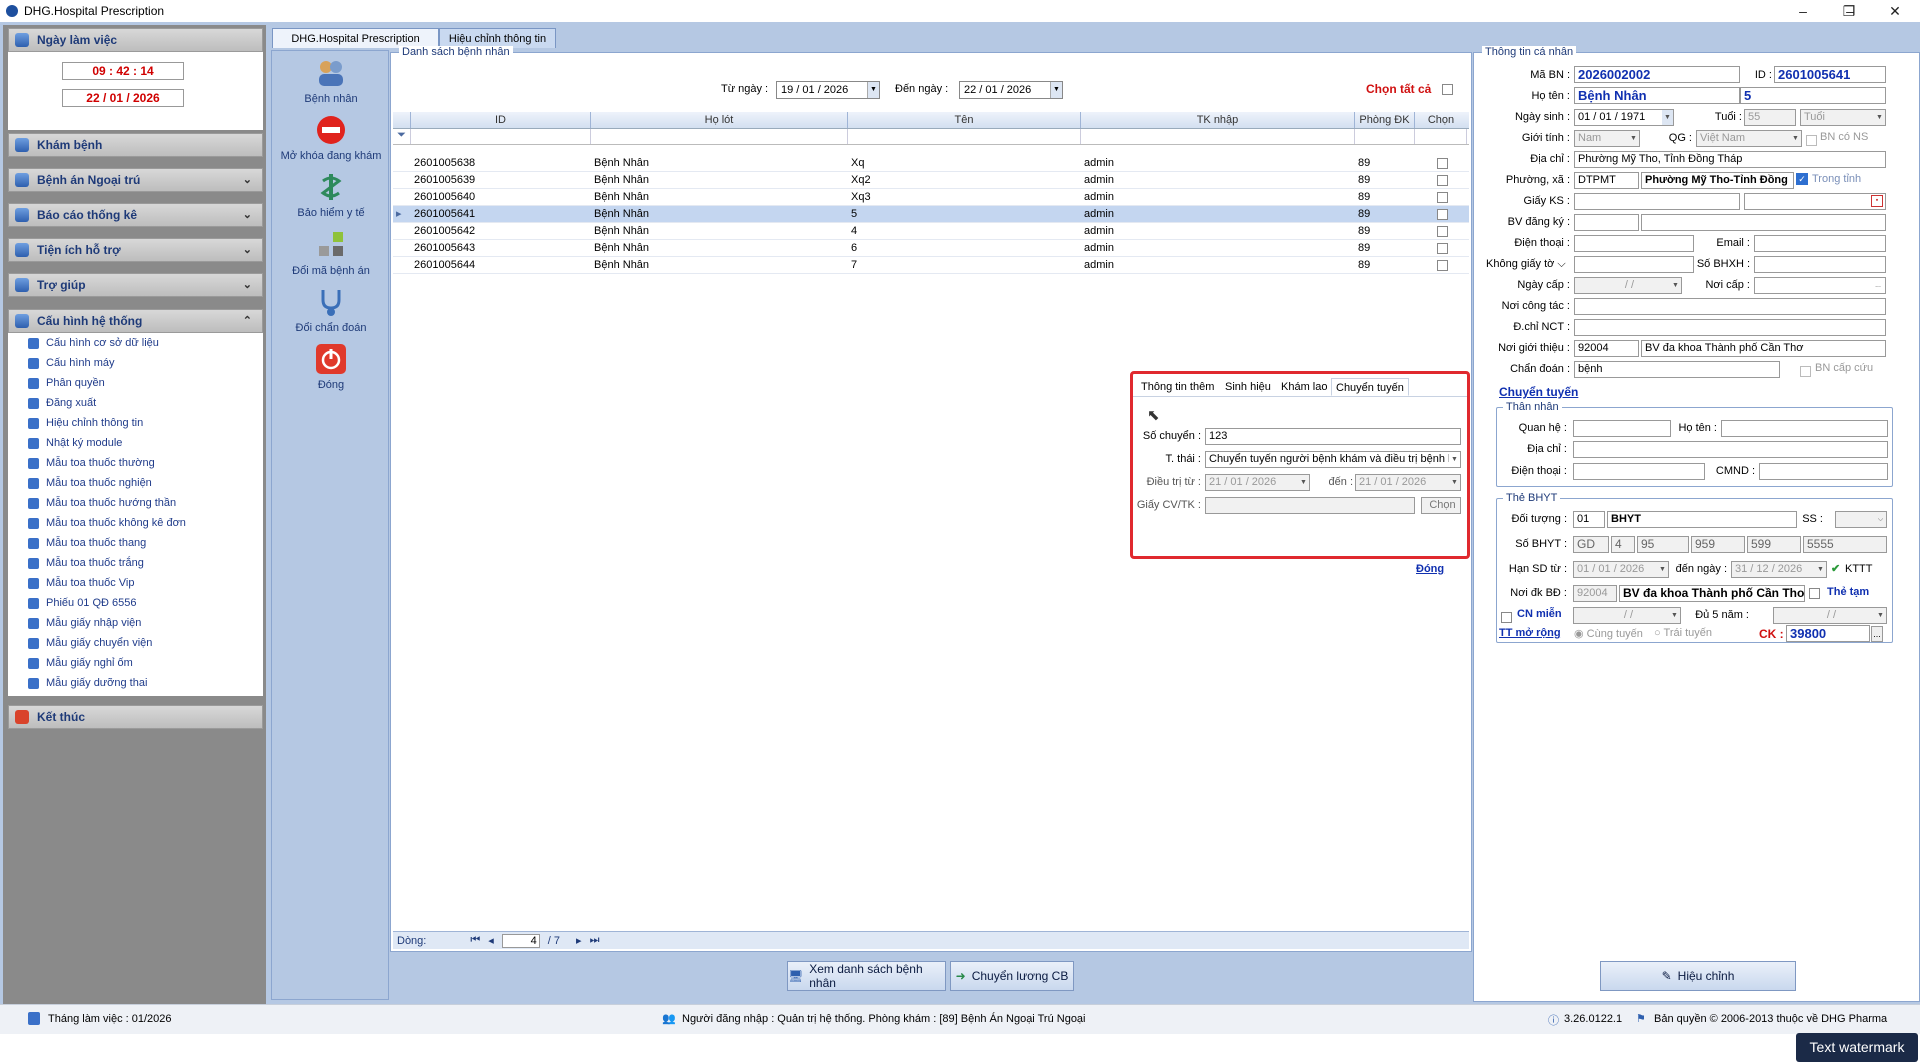  Describe the element at coordinates (1802, 179) in the screenshot. I see `trong-tinh-checkbox: ✓` at that location.